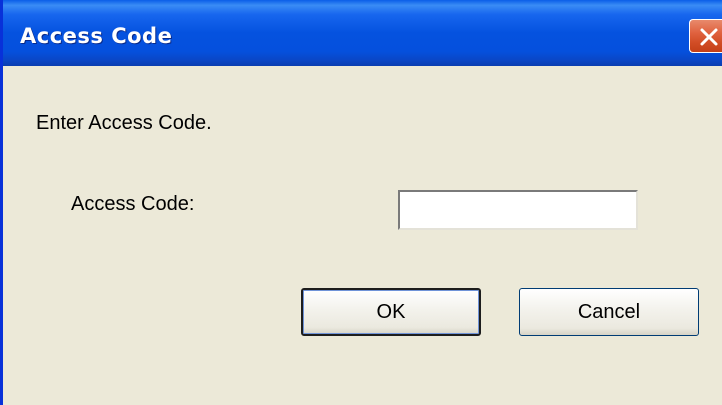 The image size is (722, 405). Describe the element at coordinates (124, 123) in the screenshot. I see `prompt-text: Enter Access Code.` at that location.